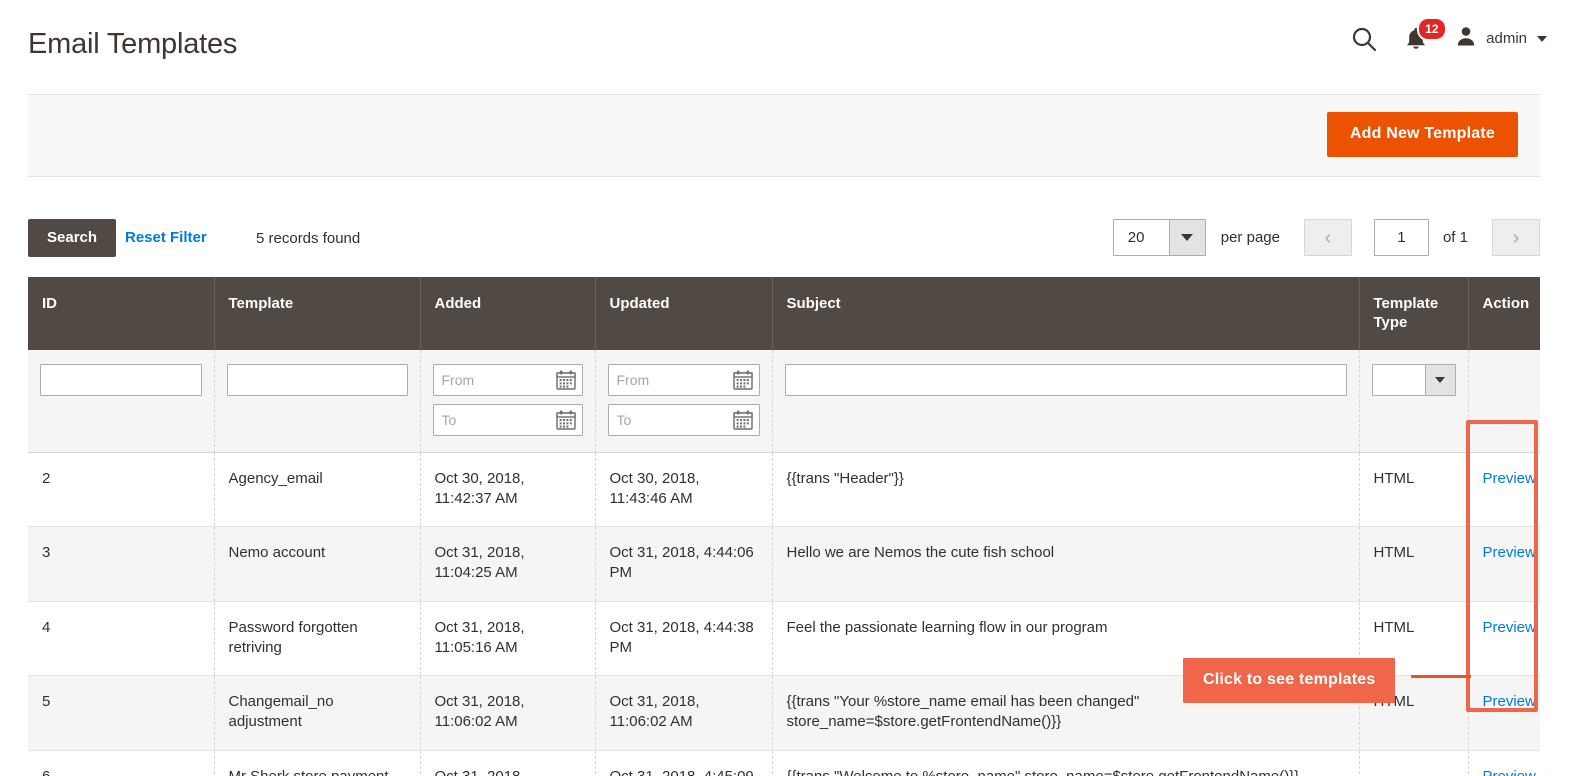  I want to click on column-header-id: ID, so click(121, 313).